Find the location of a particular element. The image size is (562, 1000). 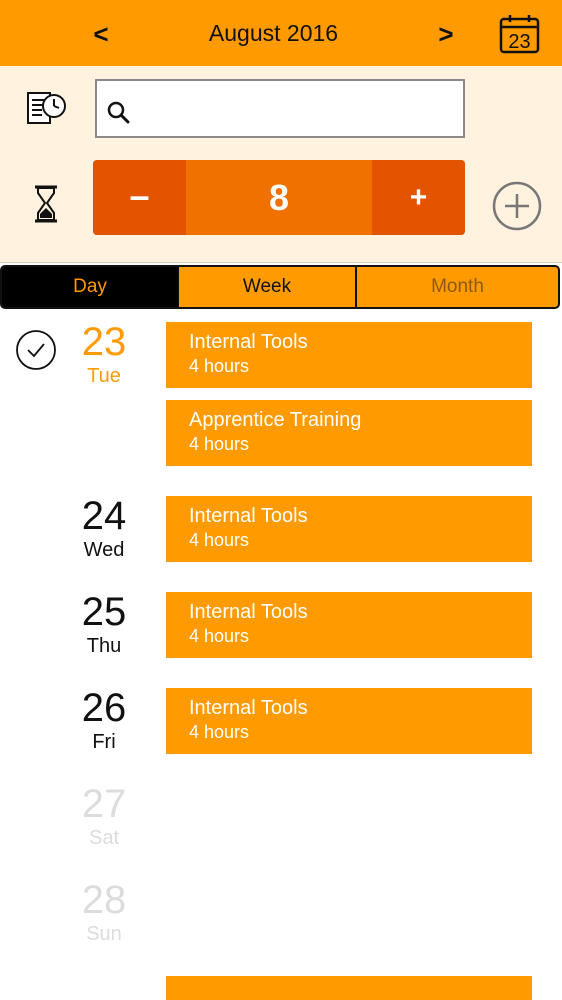

time-entry-partial is located at coordinates (349, 988).